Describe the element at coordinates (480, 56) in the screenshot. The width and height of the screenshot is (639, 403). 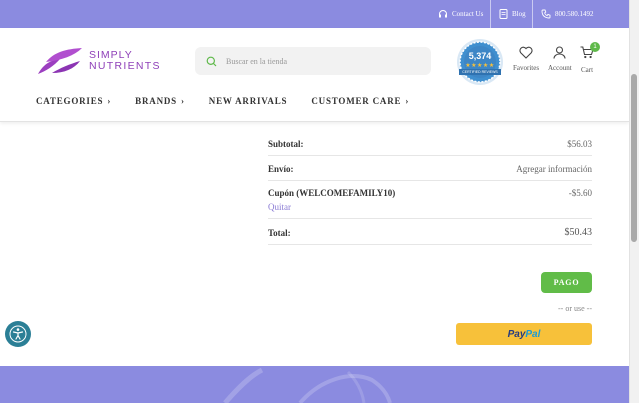
I see `reviews-count: 5,374` at that location.